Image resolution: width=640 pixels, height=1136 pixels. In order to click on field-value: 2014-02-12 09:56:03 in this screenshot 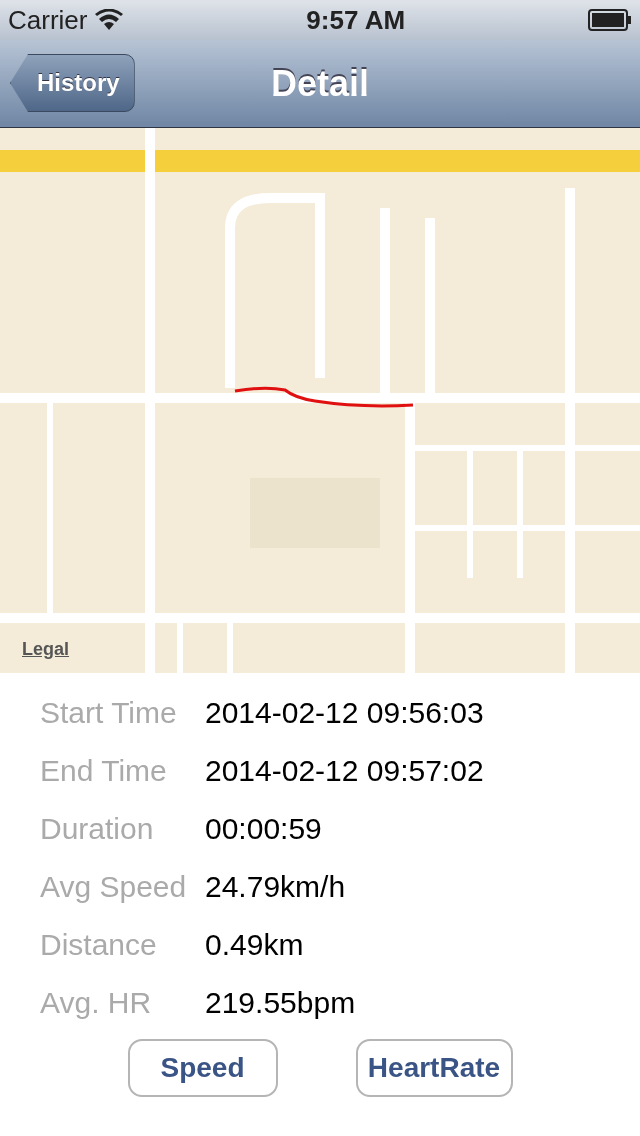, I will do `click(344, 712)`.